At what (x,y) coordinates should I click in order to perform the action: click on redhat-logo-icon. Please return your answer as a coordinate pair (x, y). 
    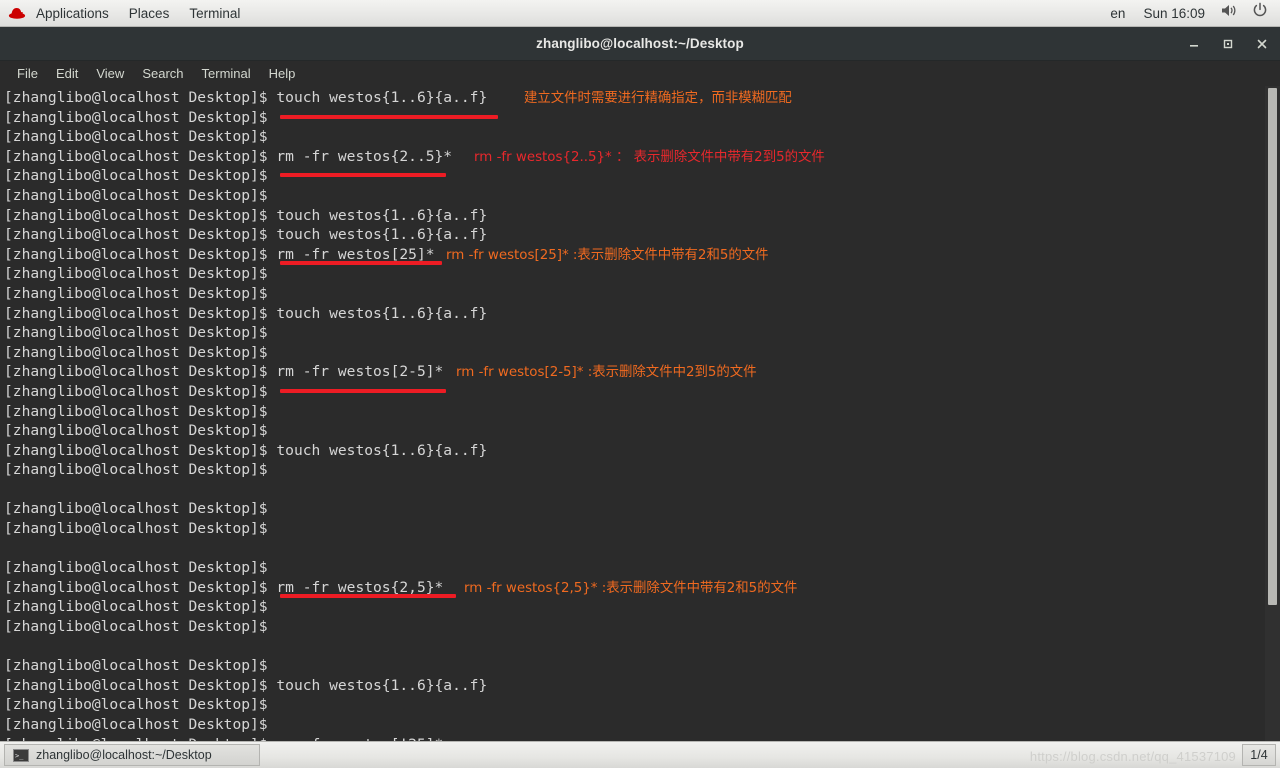
    Looking at the image, I should click on (13, 13).